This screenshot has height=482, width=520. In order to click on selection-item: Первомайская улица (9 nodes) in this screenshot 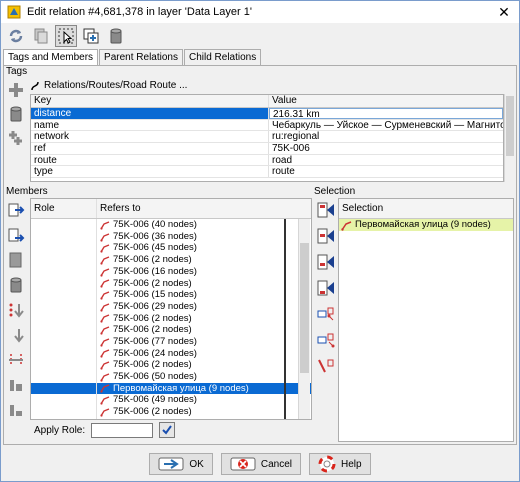, I will do `click(426, 225)`.